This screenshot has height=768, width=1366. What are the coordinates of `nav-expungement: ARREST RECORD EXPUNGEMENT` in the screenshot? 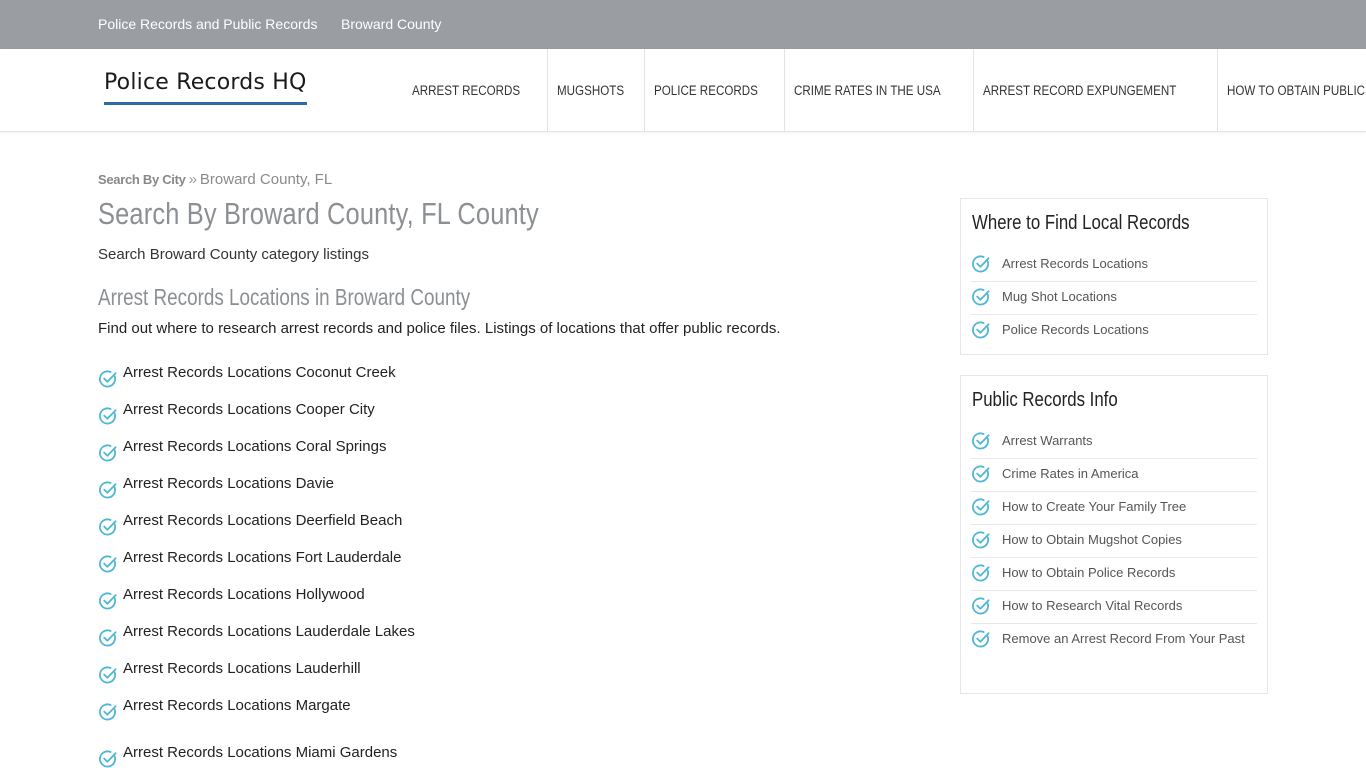 It's located at (1096, 90).